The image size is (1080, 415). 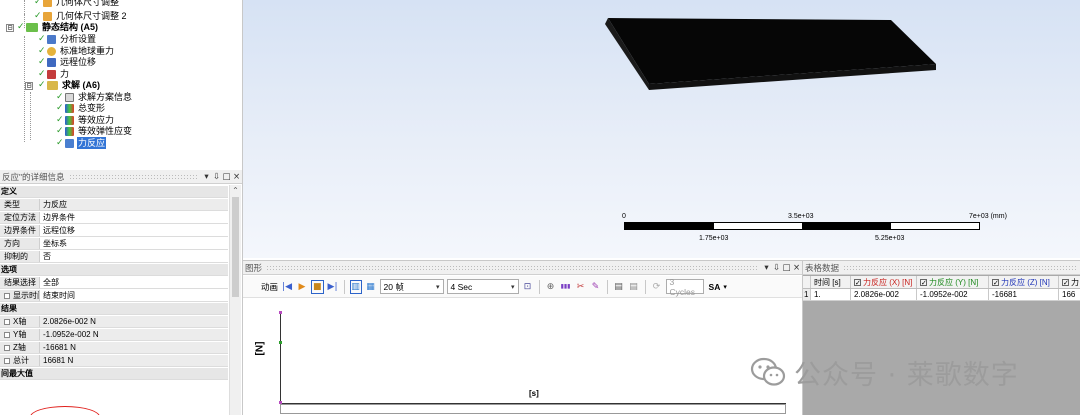 I want to click on scale-bar, so click(x=802, y=226).